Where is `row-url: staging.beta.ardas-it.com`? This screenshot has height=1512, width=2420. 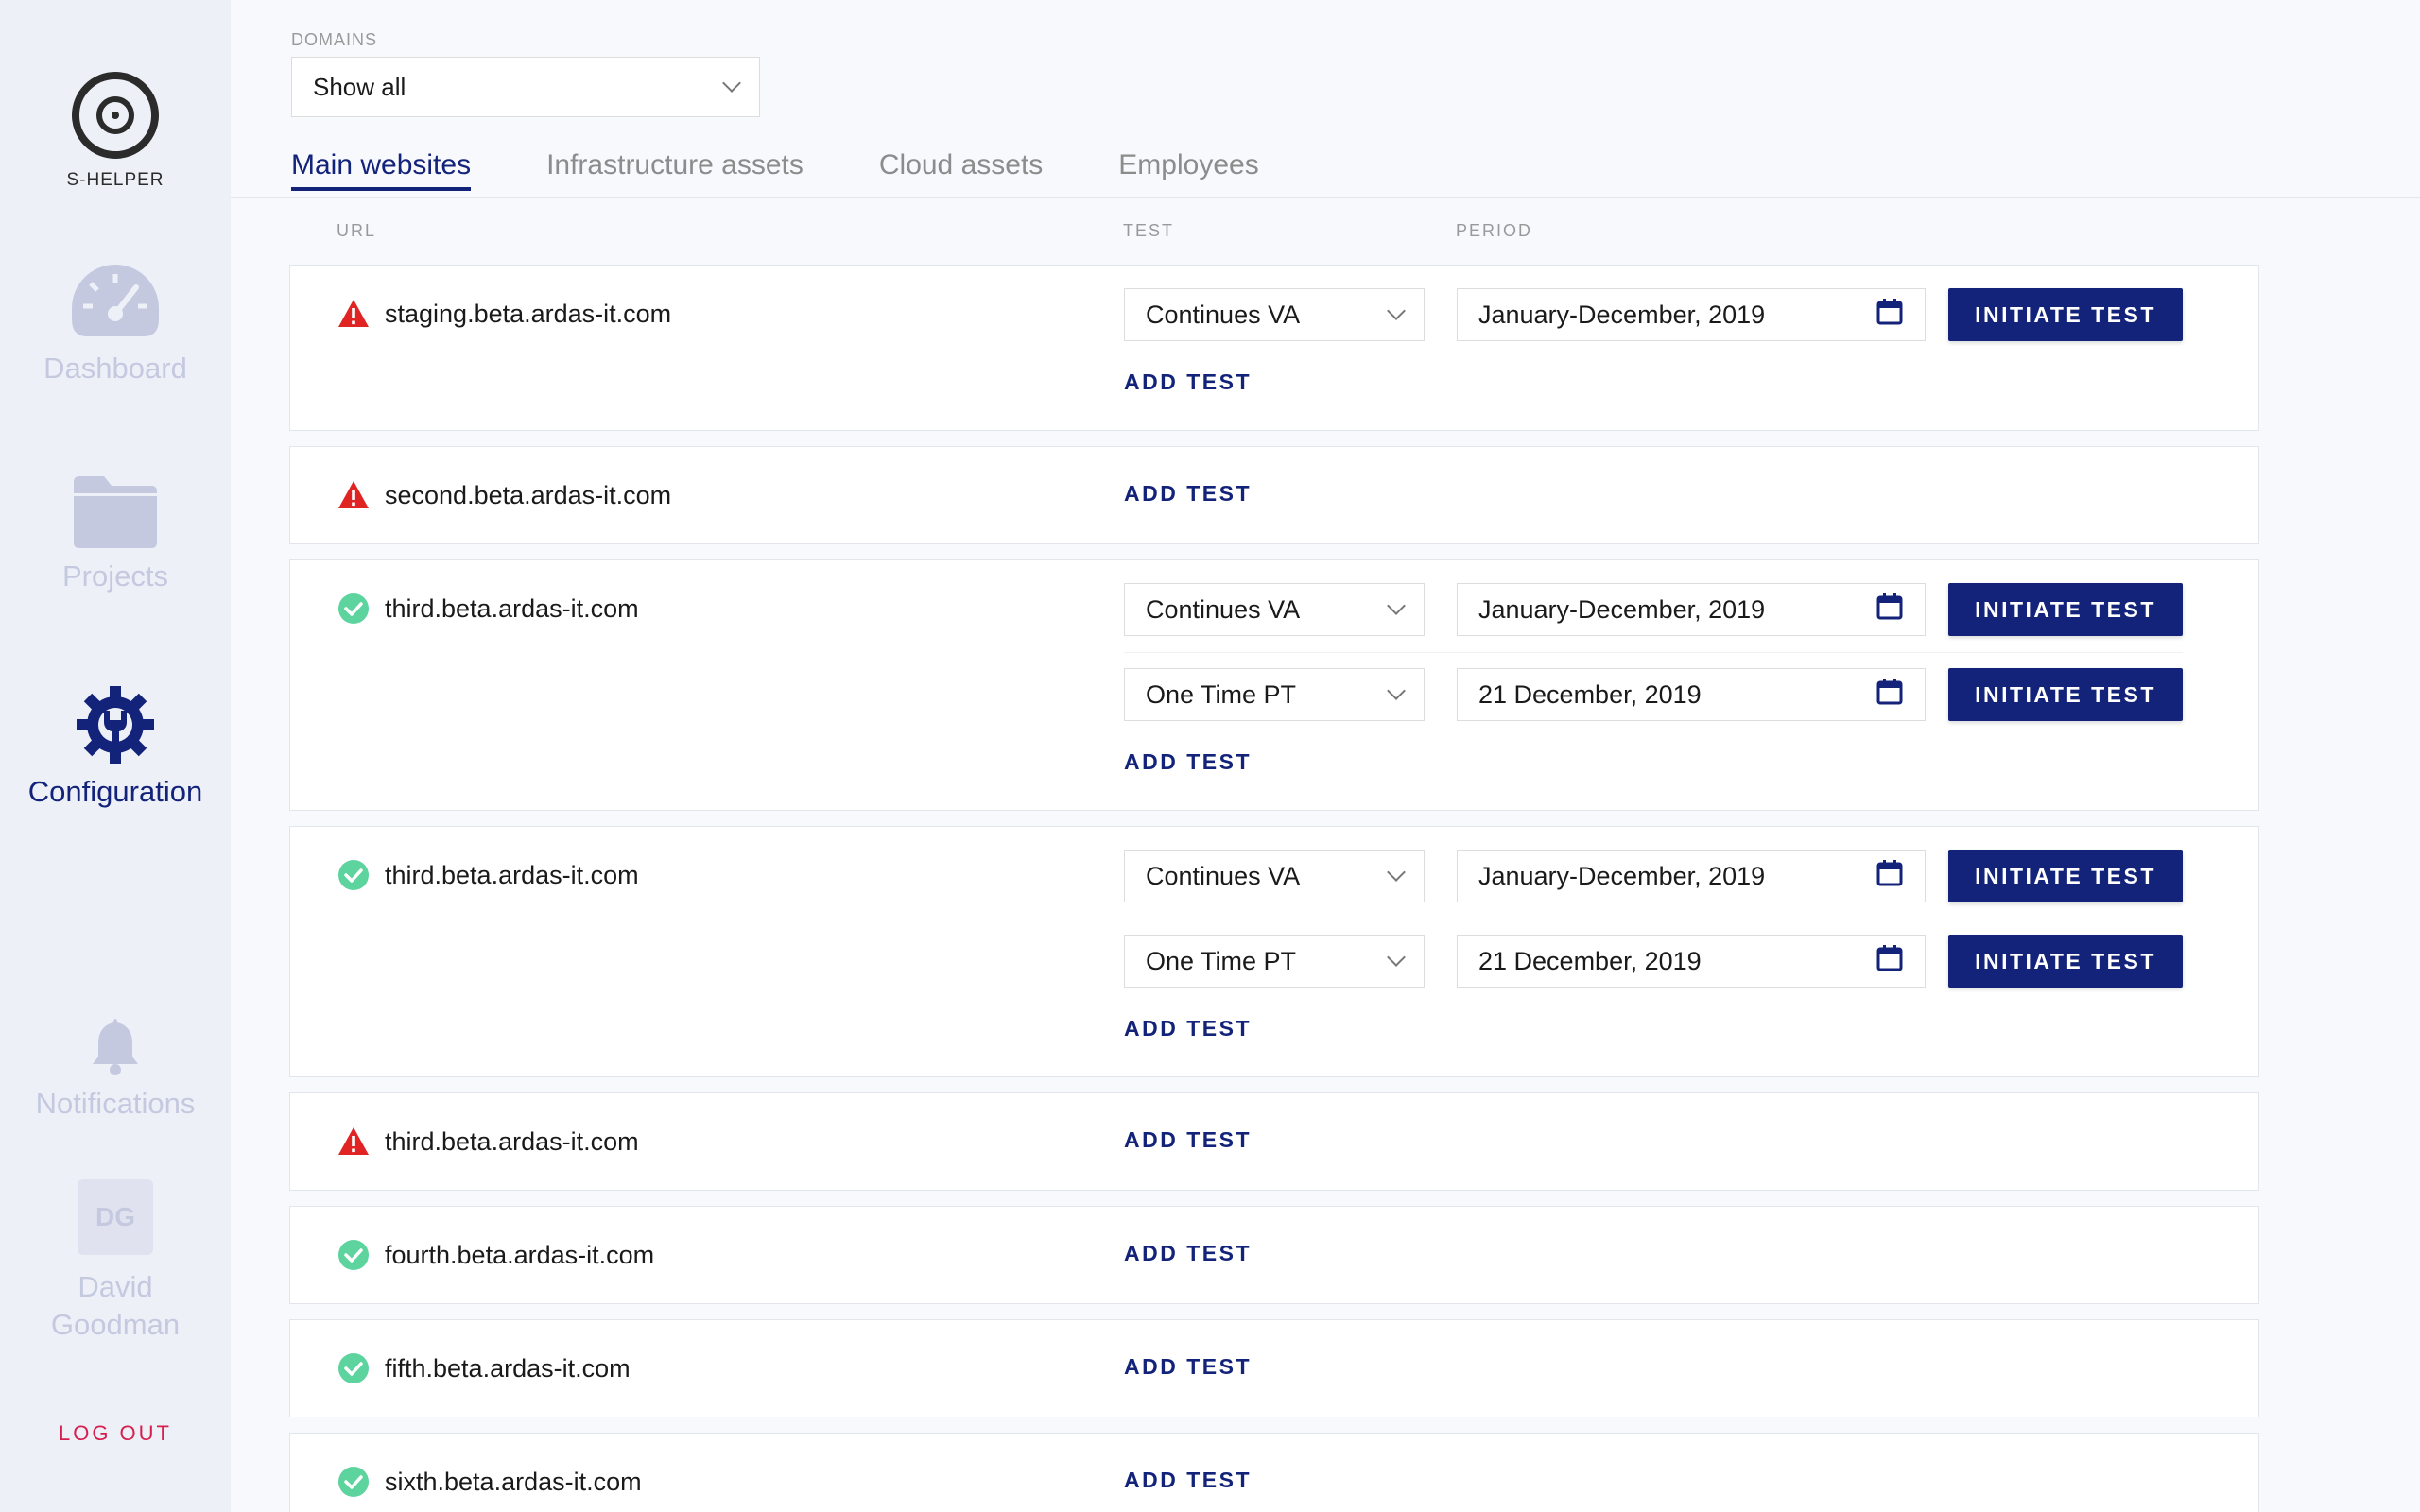 row-url: staging.beta.ardas-it.com is located at coordinates (528, 314).